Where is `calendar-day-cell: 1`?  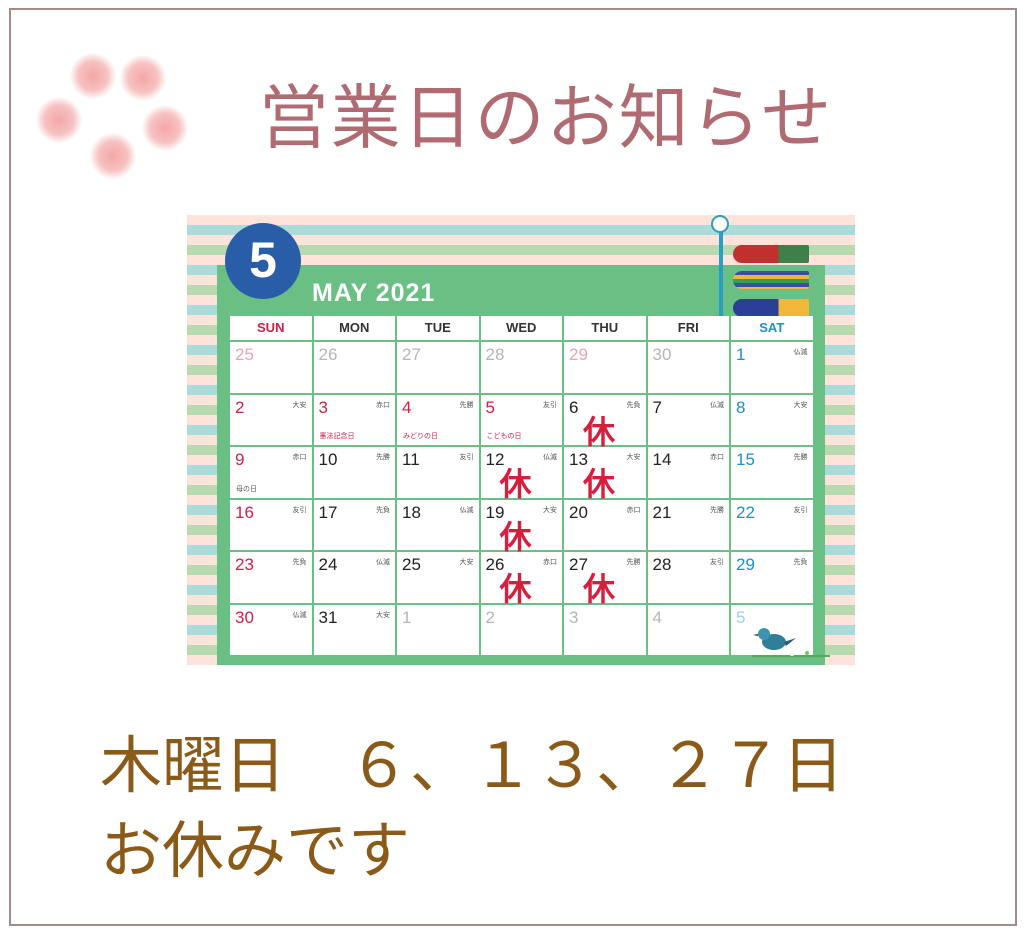 calendar-day-cell: 1 is located at coordinates (438, 629).